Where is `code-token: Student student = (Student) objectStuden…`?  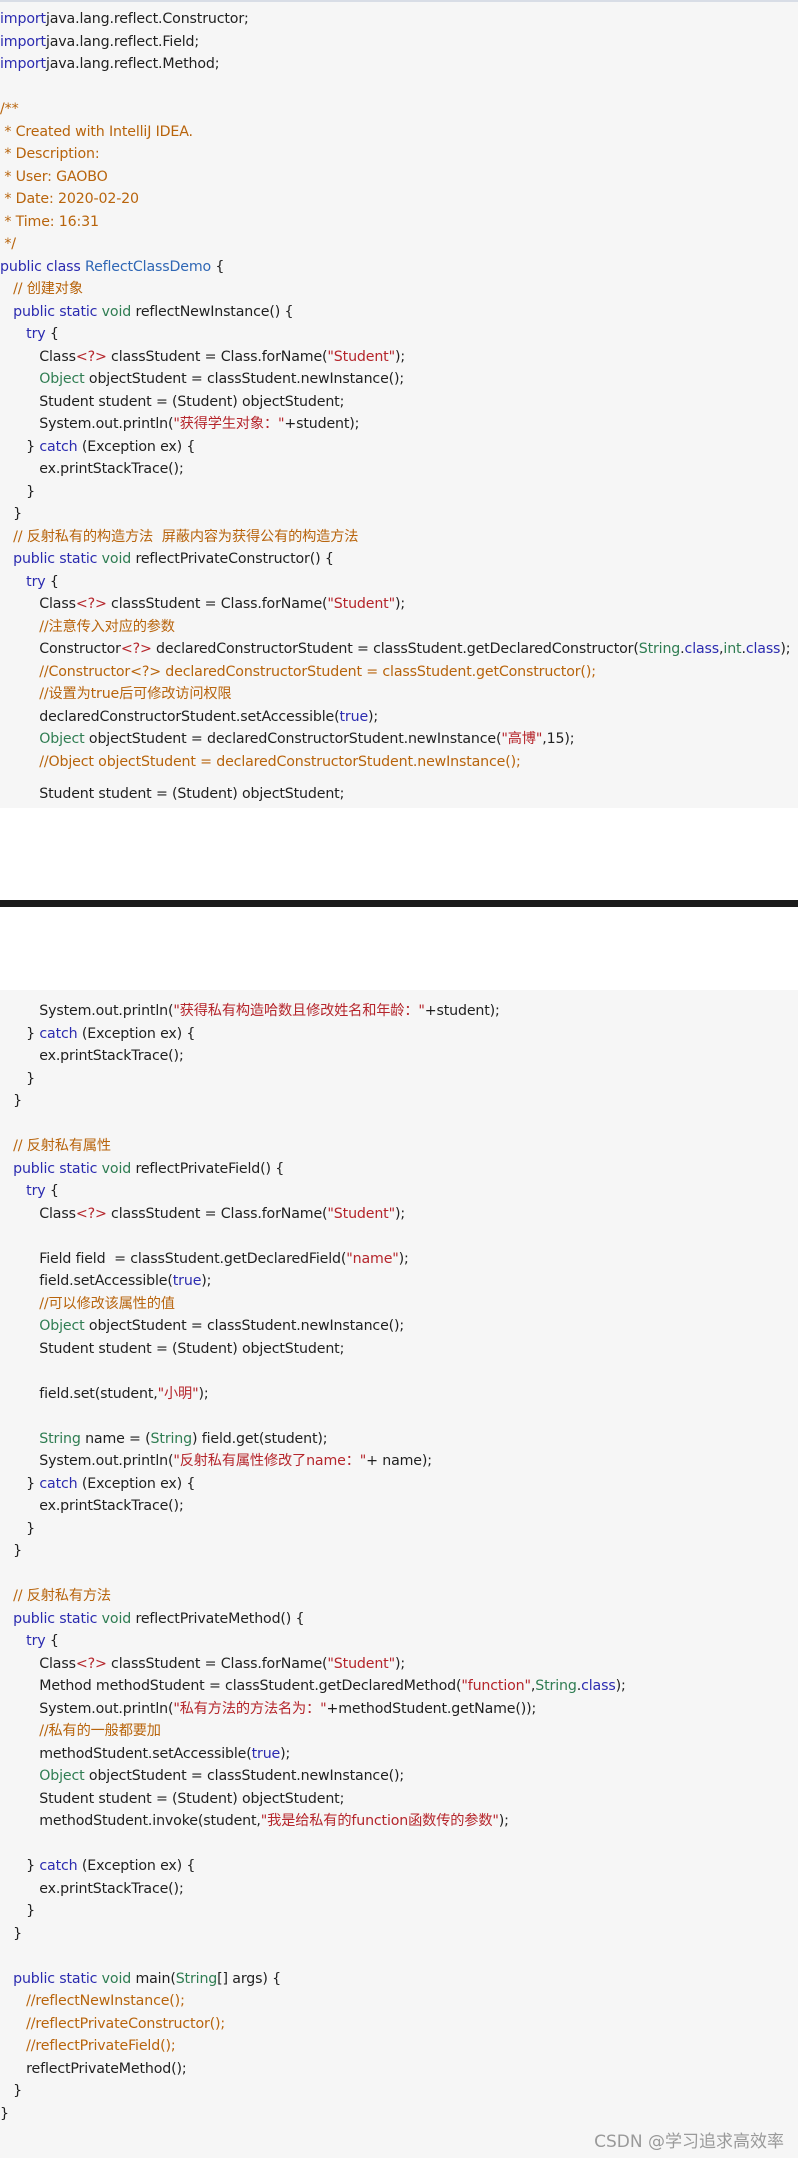
code-token: Student student = (Student) objectStuden… is located at coordinates (172, 1798).